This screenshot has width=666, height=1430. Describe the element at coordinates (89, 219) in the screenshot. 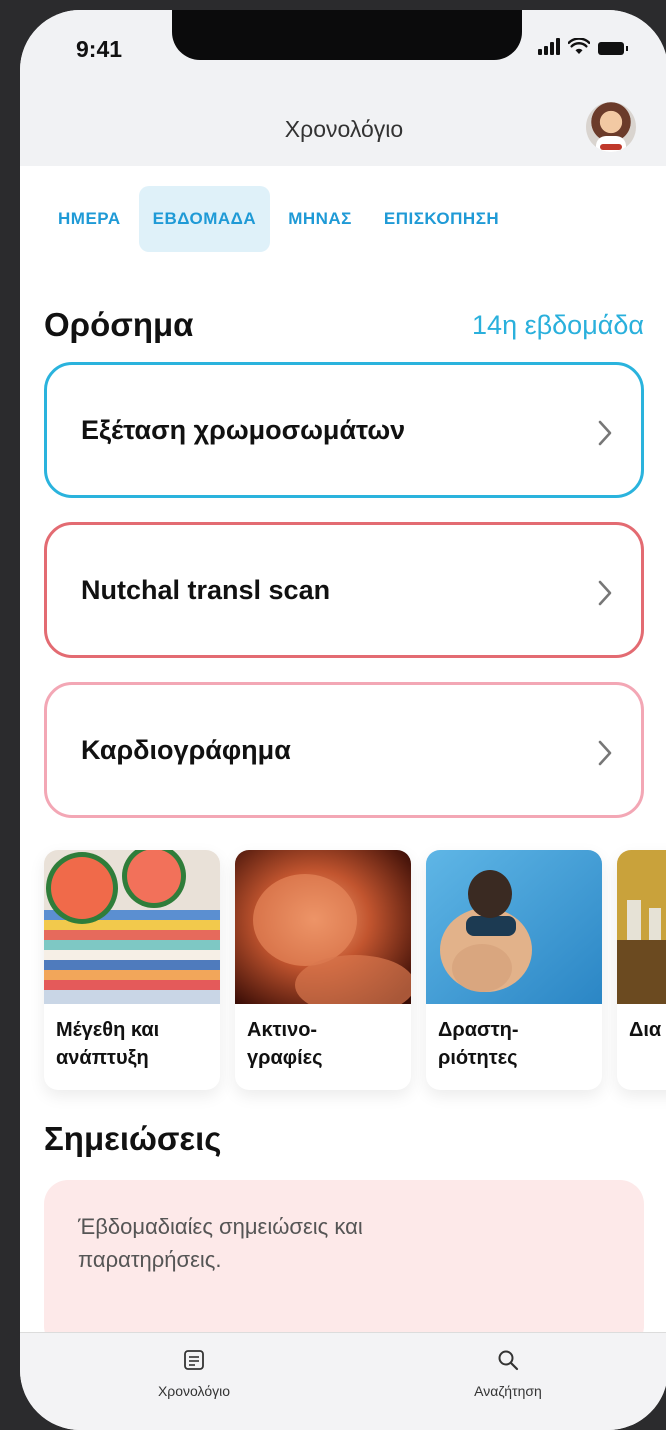

I see `tab-day: ΗΜΕΡΑ` at that location.